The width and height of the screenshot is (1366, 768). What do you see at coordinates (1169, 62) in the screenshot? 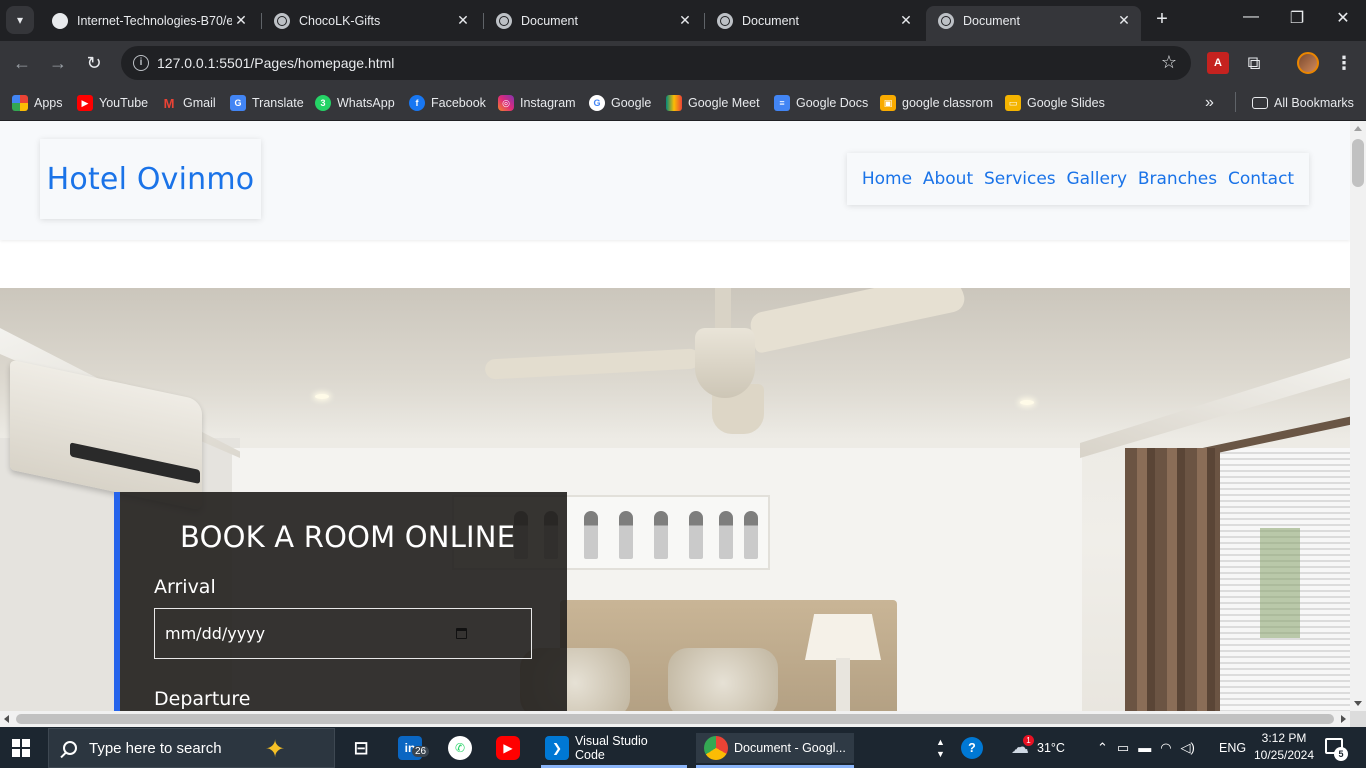
I see `bookmark-star-icon: ☆` at bounding box center [1169, 62].